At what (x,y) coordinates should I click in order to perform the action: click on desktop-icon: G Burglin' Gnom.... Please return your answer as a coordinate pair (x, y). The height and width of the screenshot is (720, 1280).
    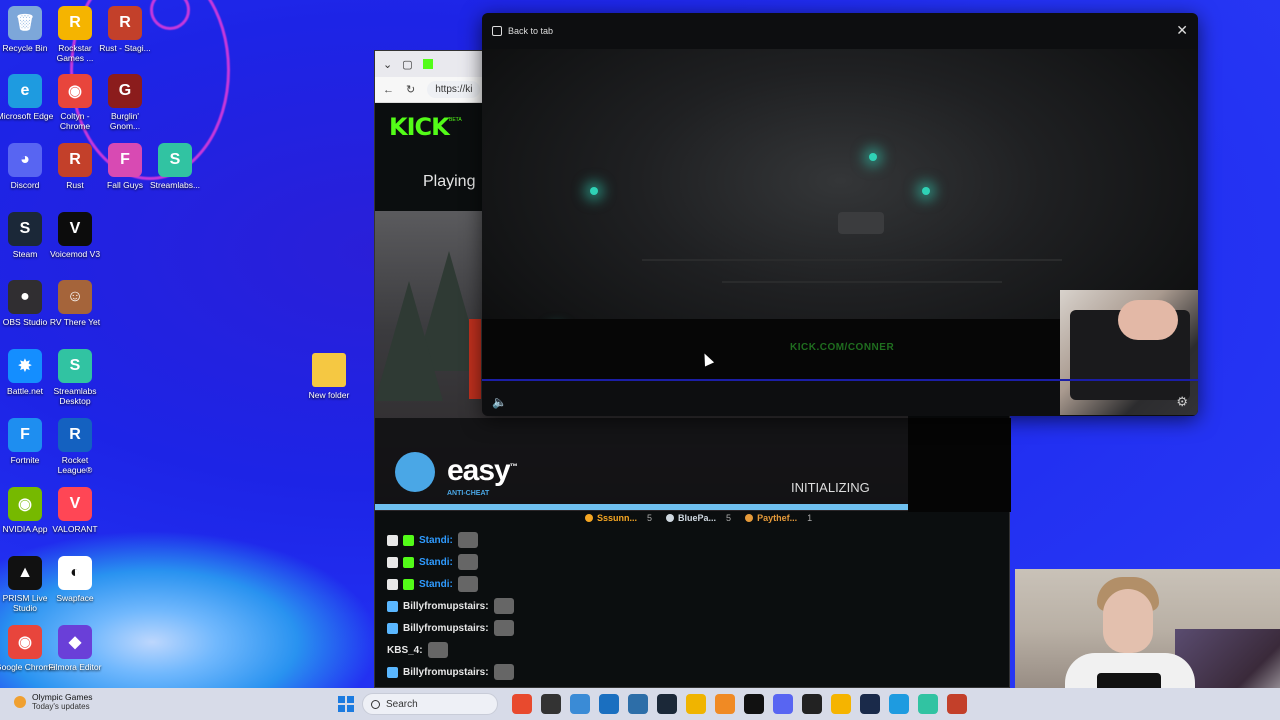
    Looking at the image, I should click on (125, 102).